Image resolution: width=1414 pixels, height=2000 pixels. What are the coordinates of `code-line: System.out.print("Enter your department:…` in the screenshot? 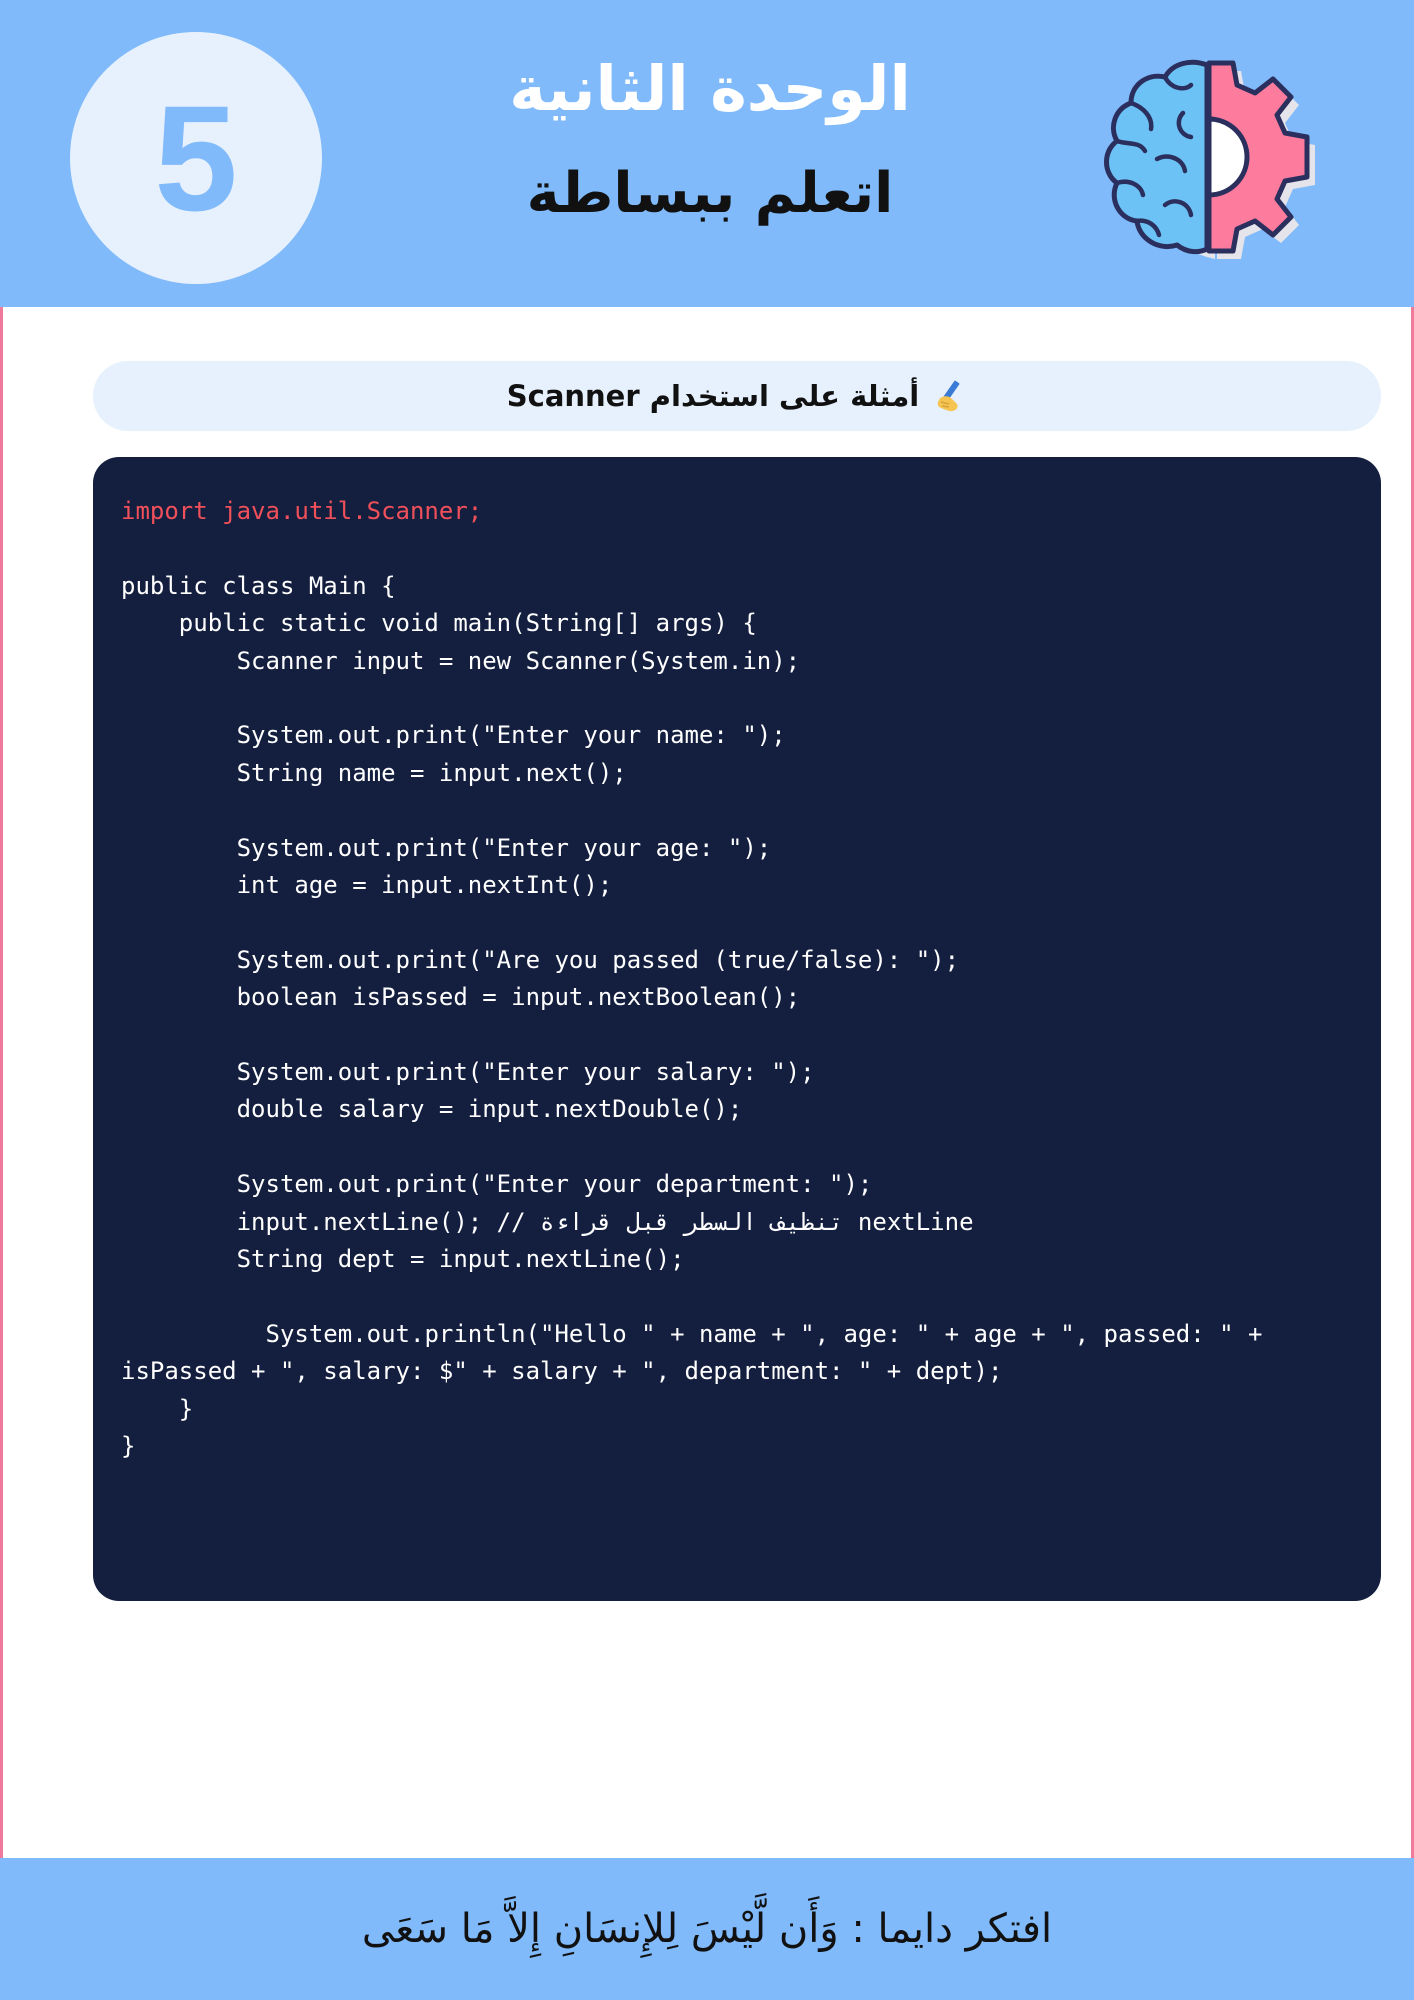 It's located at (497, 1184).